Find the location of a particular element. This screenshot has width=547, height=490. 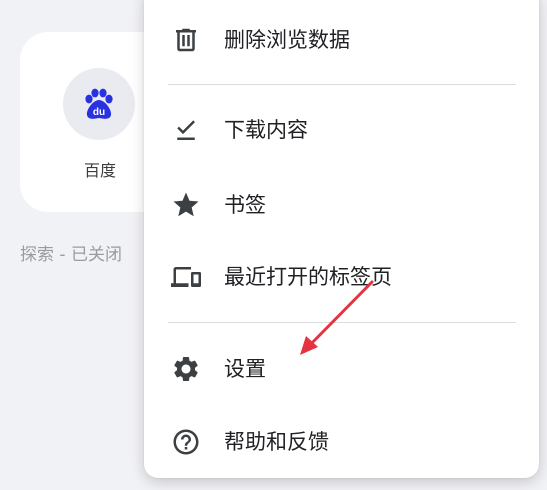

menu-item-label: 删除浏览数据 is located at coordinates (287, 40).